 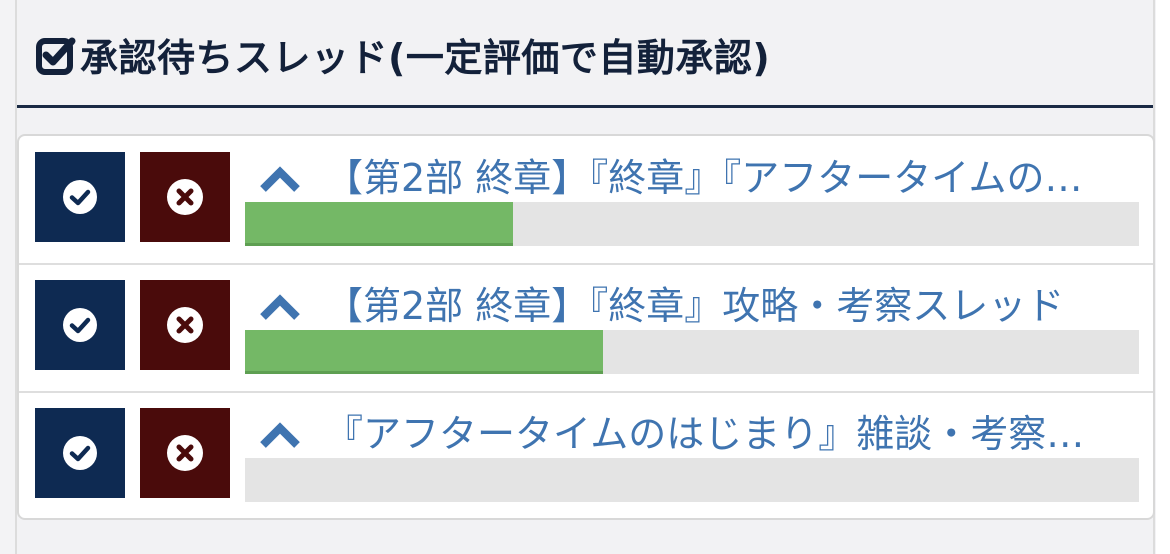 What do you see at coordinates (56, 56) in the screenshot?
I see `check-square-icon` at bounding box center [56, 56].